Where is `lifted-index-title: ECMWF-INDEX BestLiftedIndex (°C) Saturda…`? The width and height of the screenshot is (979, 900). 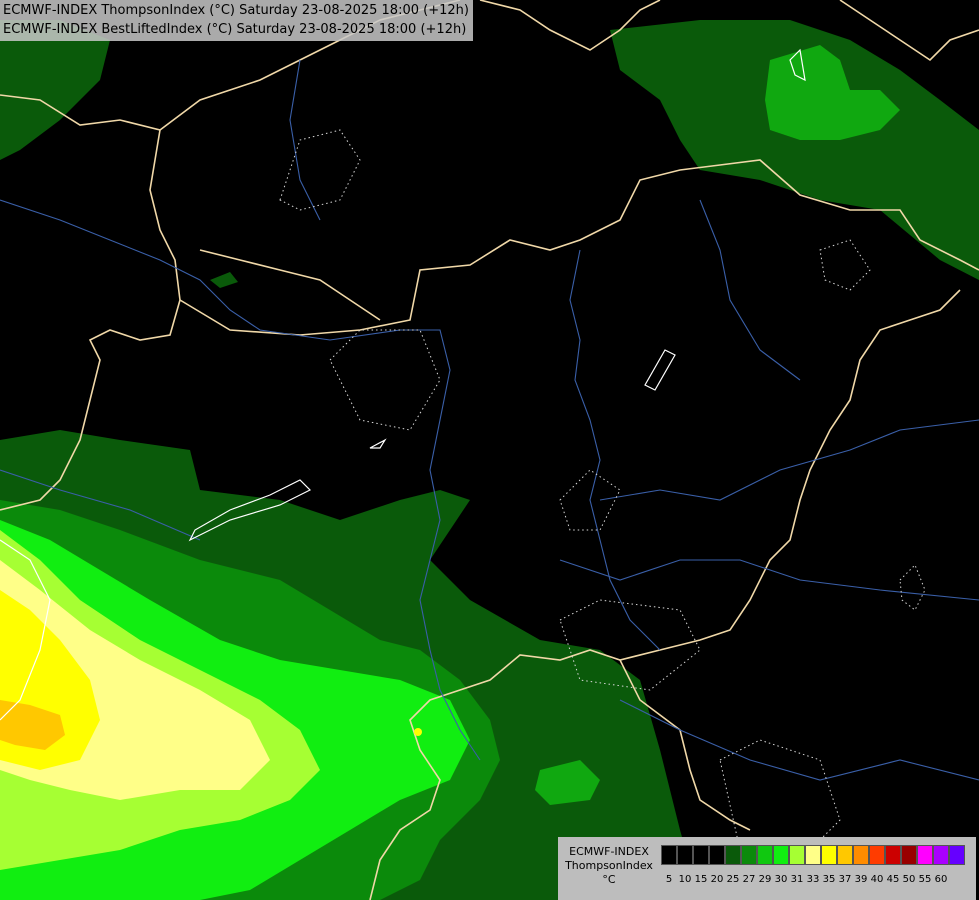 lifted-index-title: ECMWF-INDEX BestLiftedIndex (°C) Saturda… is located at coordinates (235, 29).